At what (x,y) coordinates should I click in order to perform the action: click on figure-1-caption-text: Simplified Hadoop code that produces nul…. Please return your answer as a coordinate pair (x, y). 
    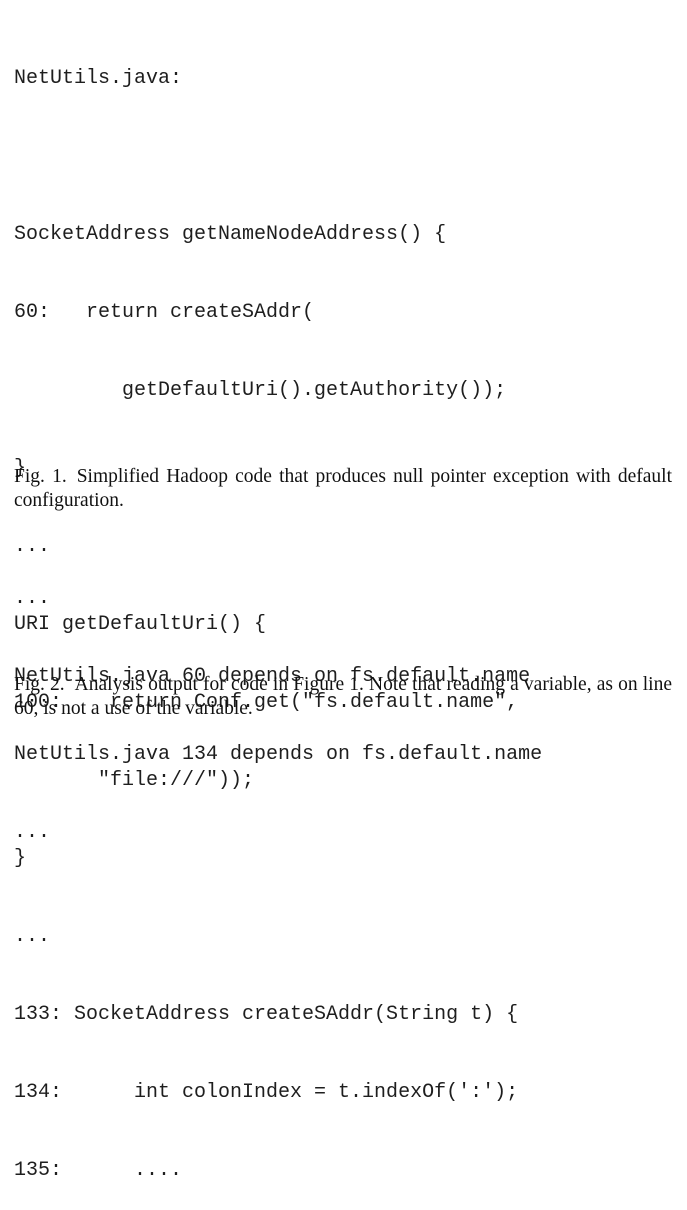
    Looking at the image, I should click on (343, 488).